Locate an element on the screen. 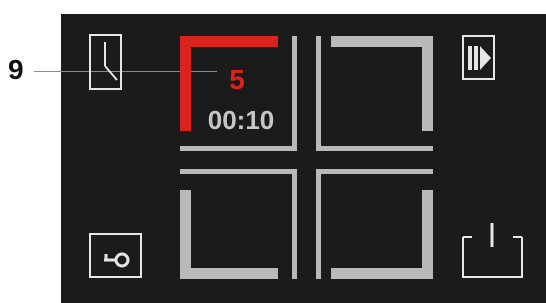  zone-top-right is located at coordinates (374, 93).